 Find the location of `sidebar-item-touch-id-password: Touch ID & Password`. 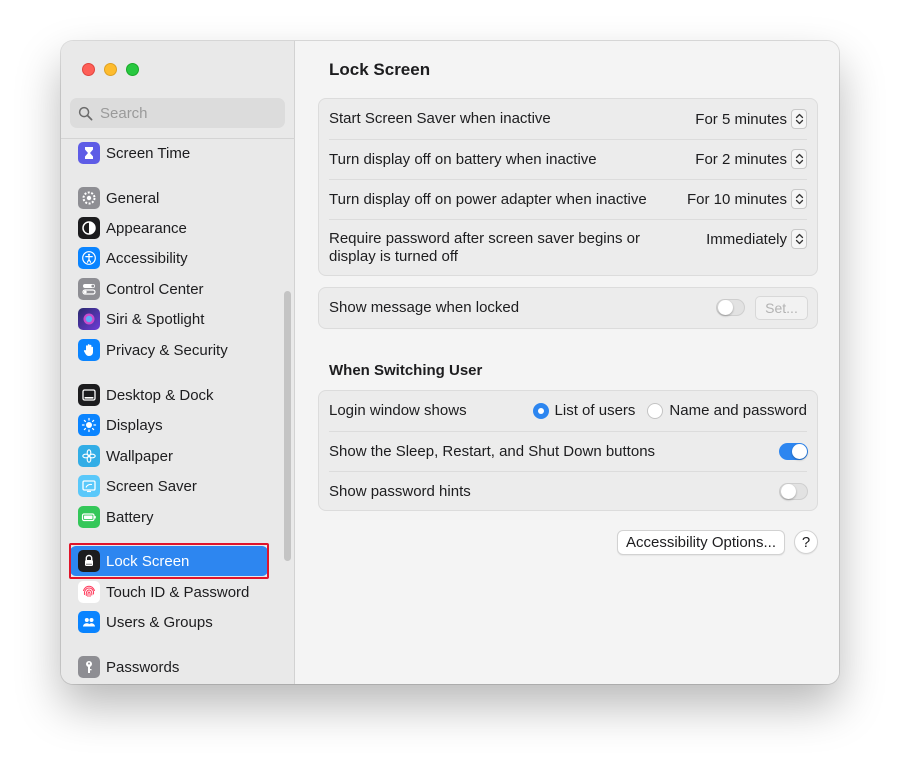

sidebar-item-touch-id-password: Touch ID & Password is located at coordinates (169, 592).